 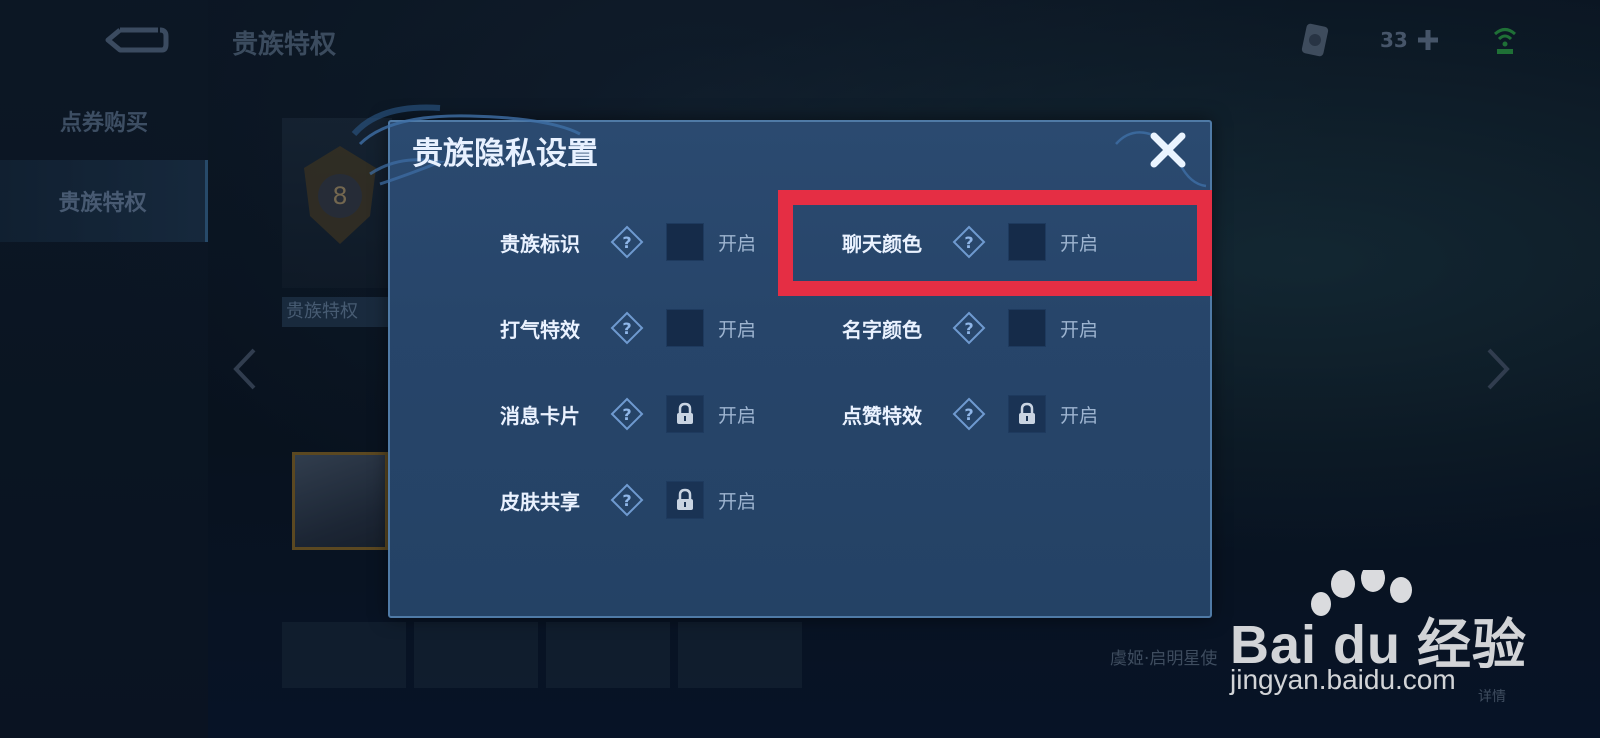 I want to click on setting-label: 贵族标识, so click(x=540, y=243).